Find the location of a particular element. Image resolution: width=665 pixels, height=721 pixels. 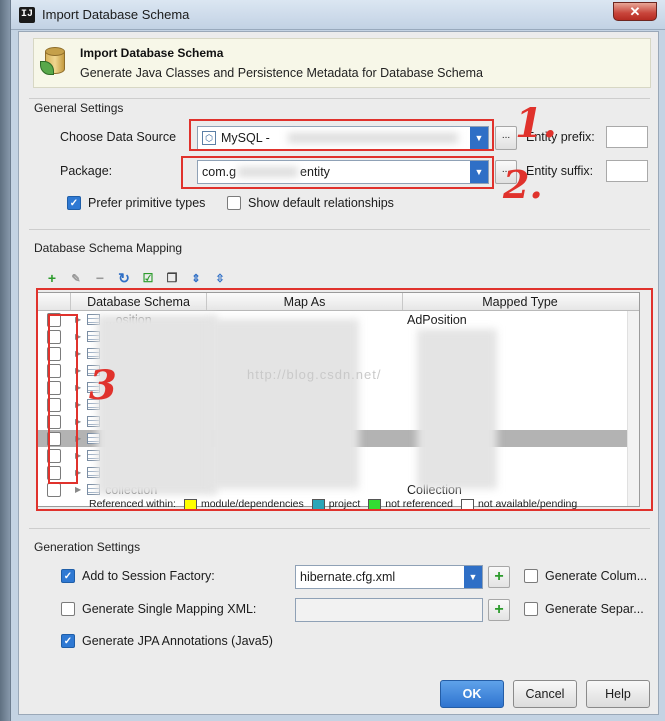

annotation-box-package is located at coordinates (337, 172).